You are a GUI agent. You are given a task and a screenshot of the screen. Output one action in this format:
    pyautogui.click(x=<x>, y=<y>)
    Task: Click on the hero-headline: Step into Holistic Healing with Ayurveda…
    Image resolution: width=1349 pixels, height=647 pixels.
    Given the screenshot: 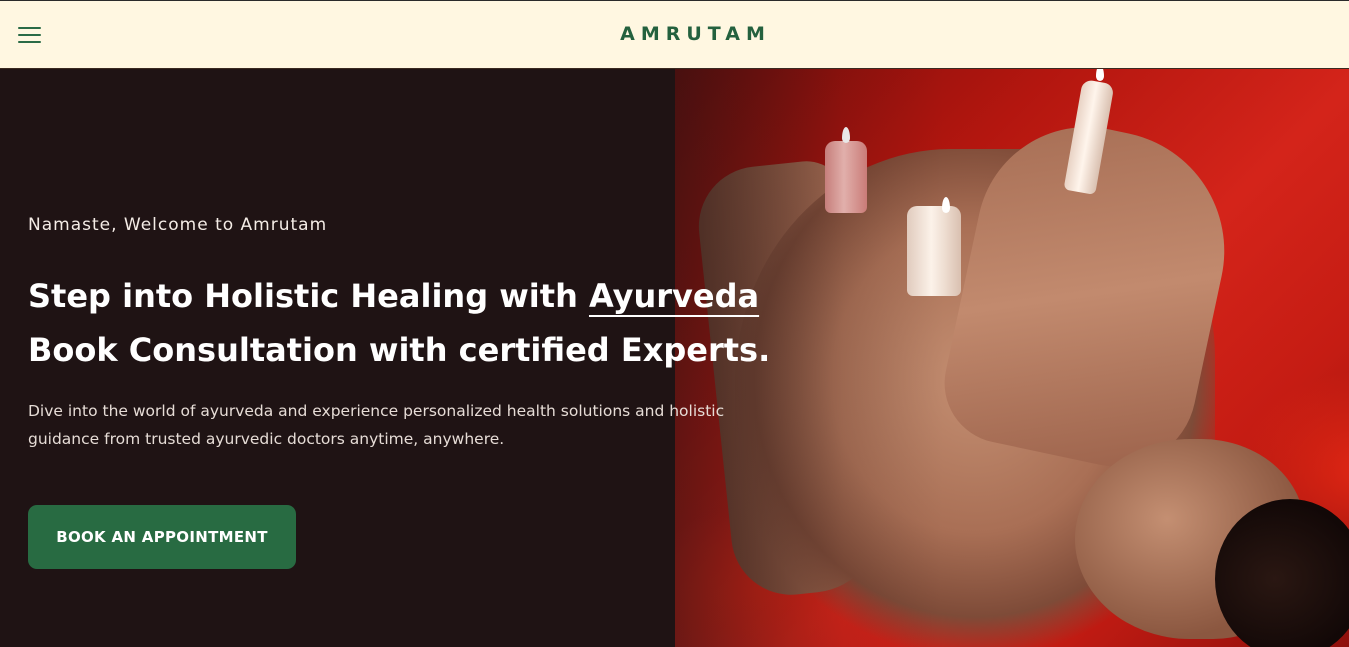 What is the action you would take?
    pyautogui.click(x=408, y=323)
    